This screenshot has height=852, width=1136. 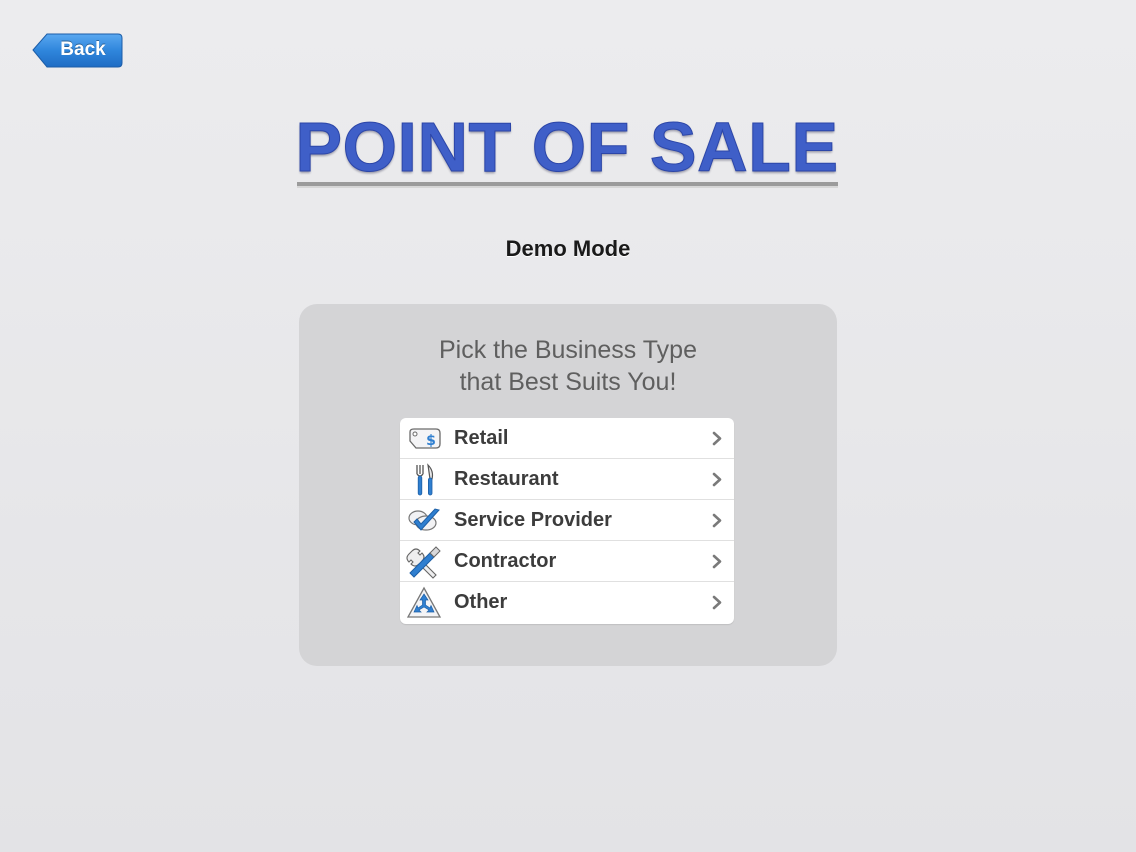 I want to click on list-item-label: Contractor, so click(x=505, y=561).